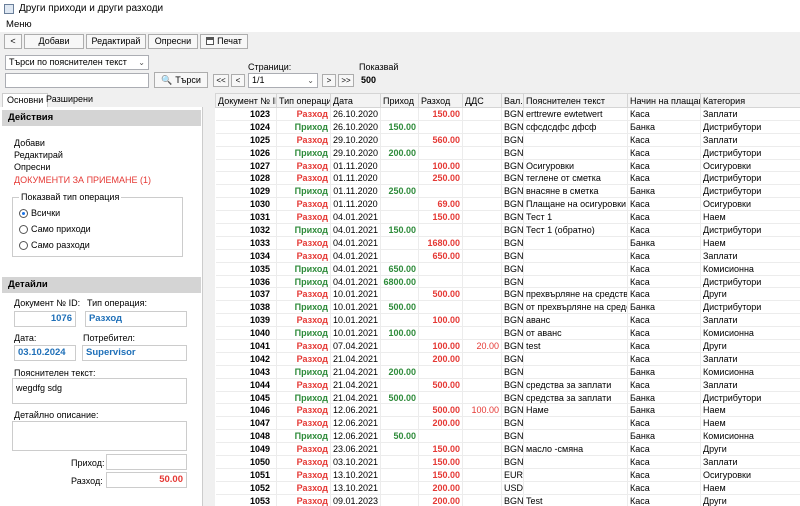 The image size is (800, 506). What do you see at coordinates (116, 41) in the screenshot?
I see `edit-button: Редактирай` at bounding box center [116, 41].